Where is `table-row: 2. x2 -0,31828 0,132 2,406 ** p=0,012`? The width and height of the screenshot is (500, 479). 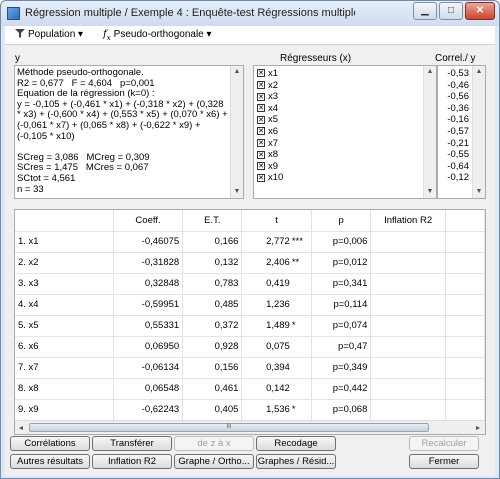 table-row: 2. x2 -0,31828 0,132 2,406 ** p=0,012 is located at coordinates (250, 263).